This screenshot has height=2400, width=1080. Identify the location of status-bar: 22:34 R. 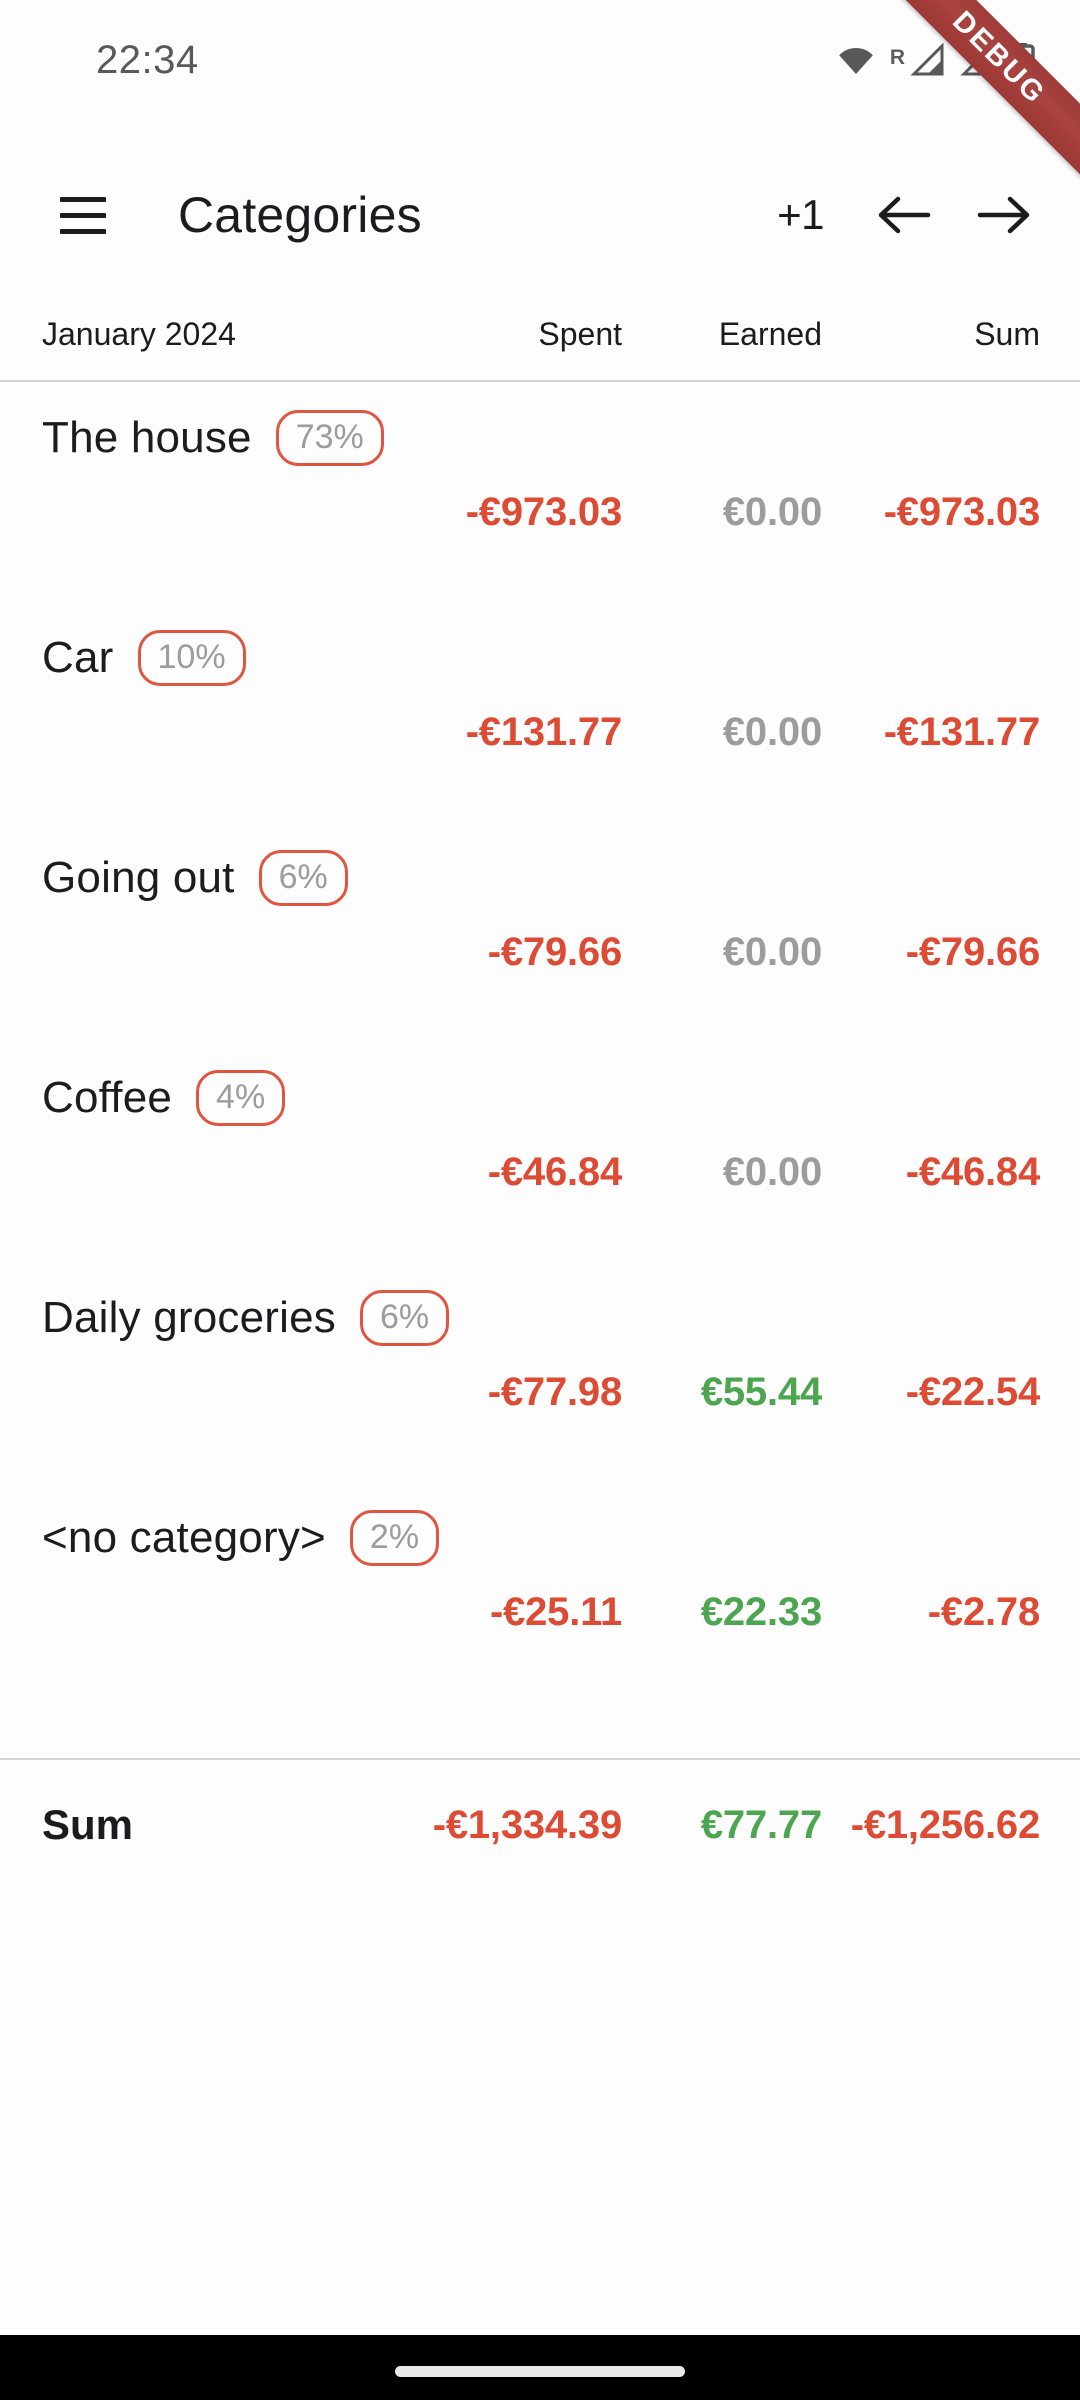
(540, 60).